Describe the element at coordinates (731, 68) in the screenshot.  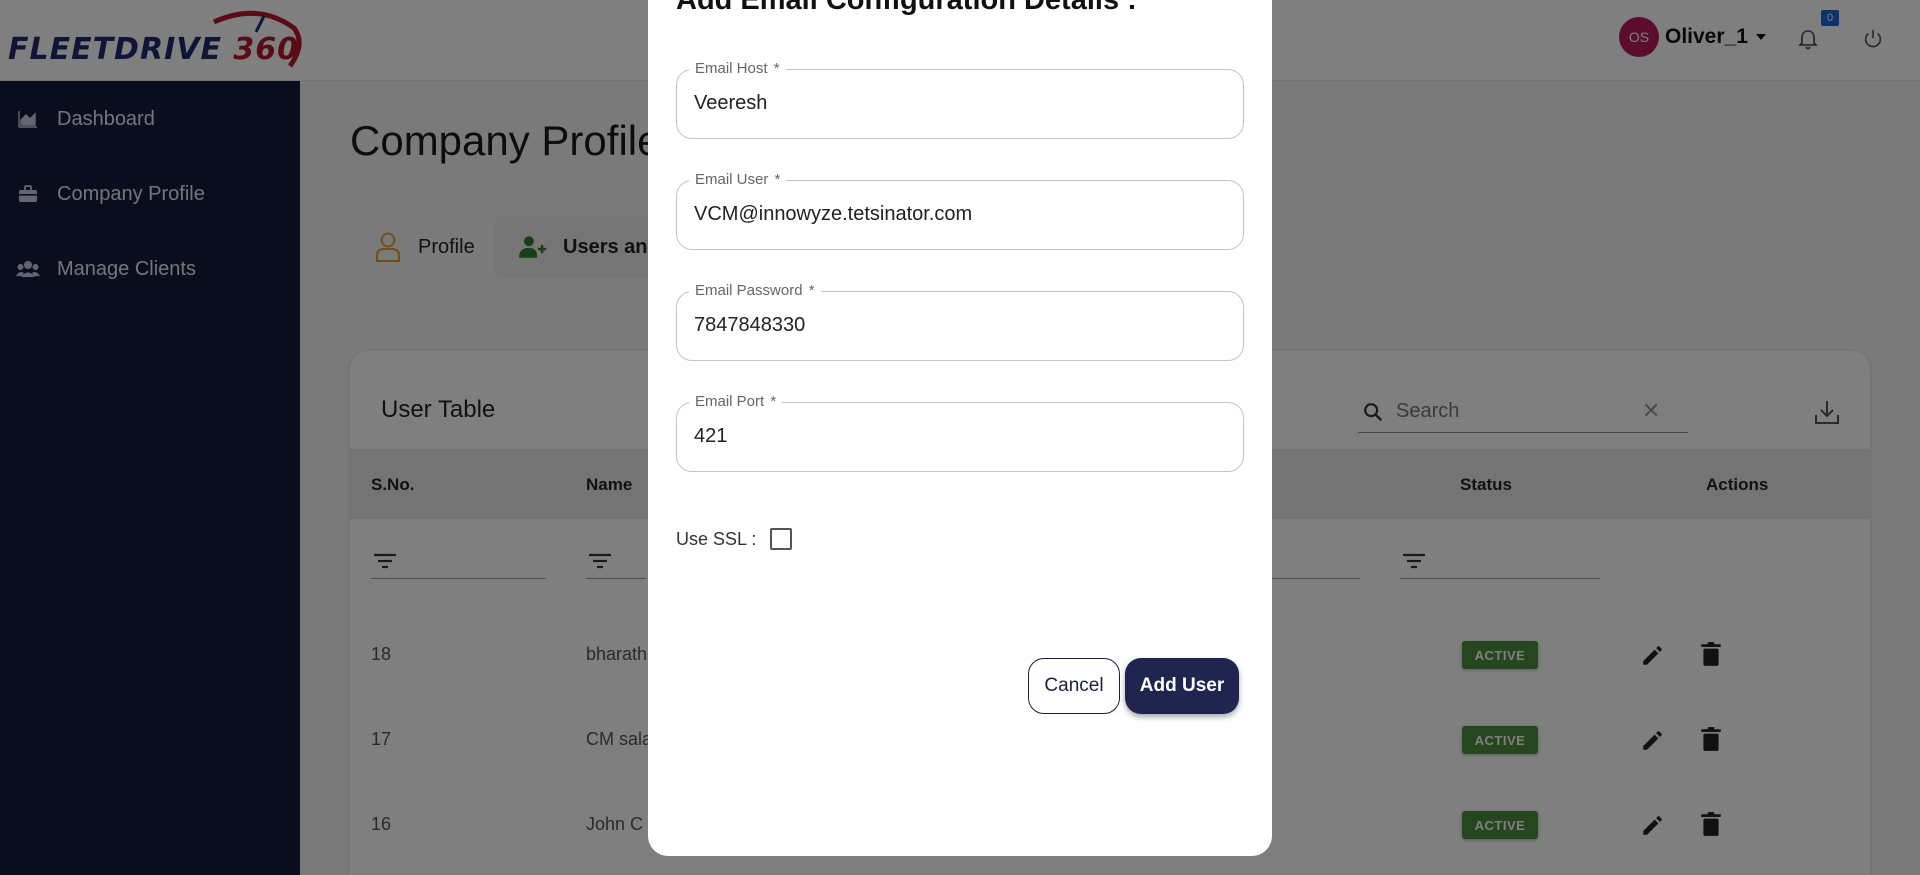
I see `field-label-text: Email Host` at that location.